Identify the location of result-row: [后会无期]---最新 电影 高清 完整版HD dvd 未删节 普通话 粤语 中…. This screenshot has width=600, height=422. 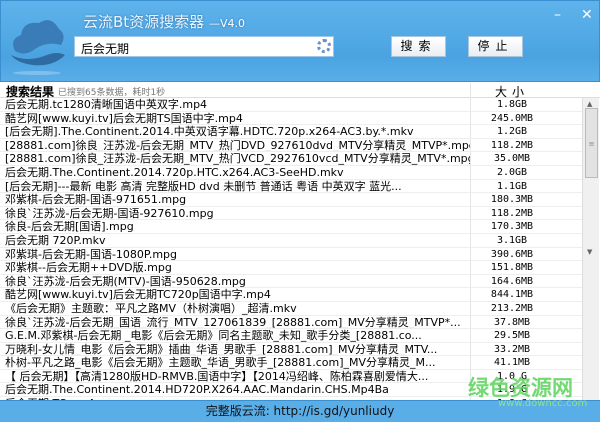
(291, 186).